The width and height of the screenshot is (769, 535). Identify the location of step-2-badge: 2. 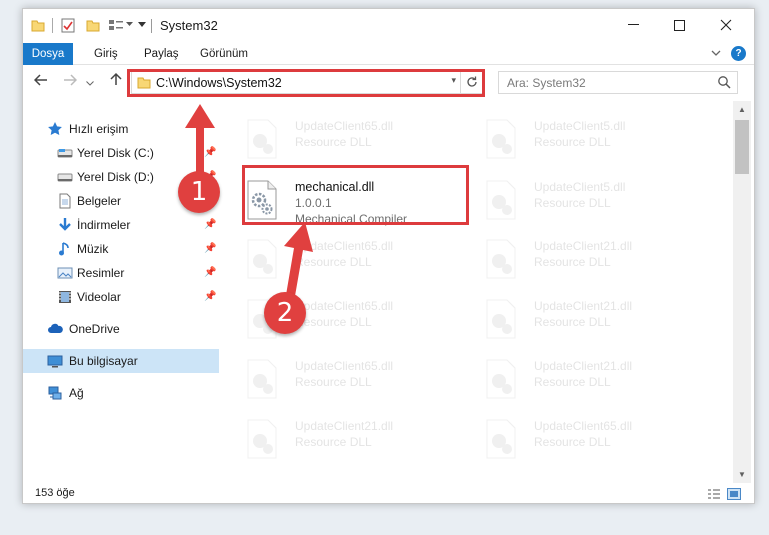
(285, 313).